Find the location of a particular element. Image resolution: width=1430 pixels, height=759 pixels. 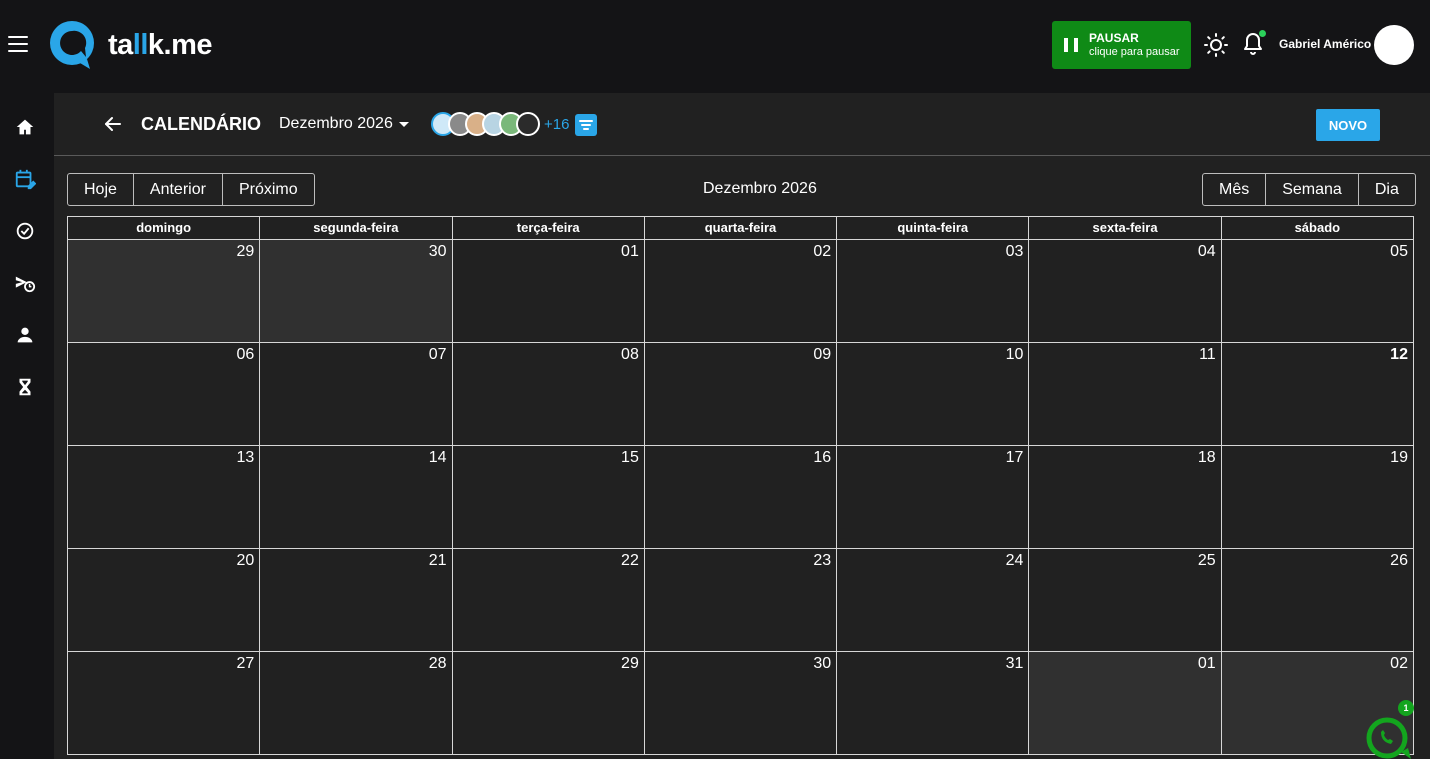

calendar-day-cell: 17 is located at coordinates (932, 497).